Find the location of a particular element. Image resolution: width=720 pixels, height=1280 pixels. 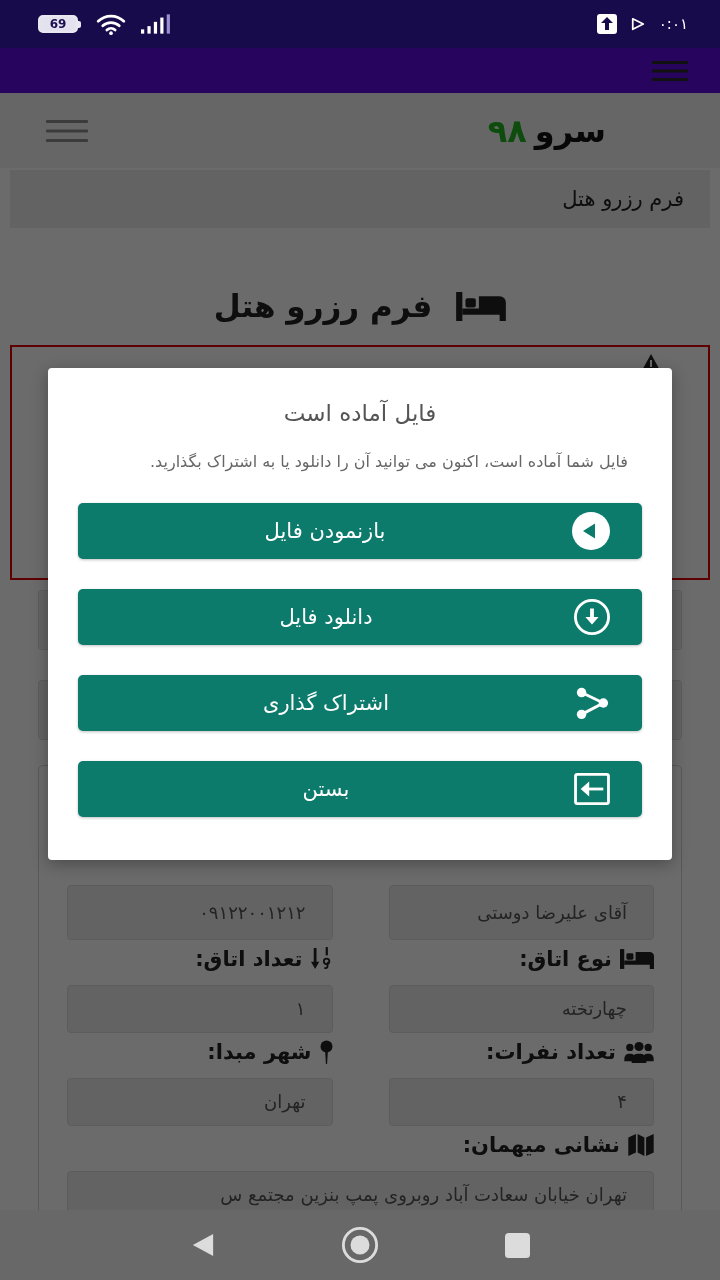

input-field: چهارتخته is located at coordinates (521, 1009).